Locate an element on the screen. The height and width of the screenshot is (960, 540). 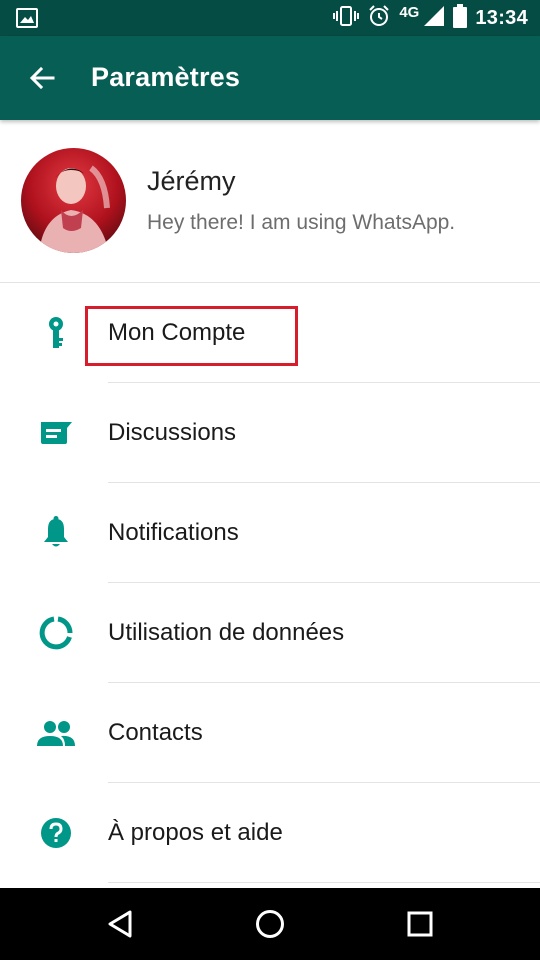
back-triangle-icon is located at coordinates (120, 924).